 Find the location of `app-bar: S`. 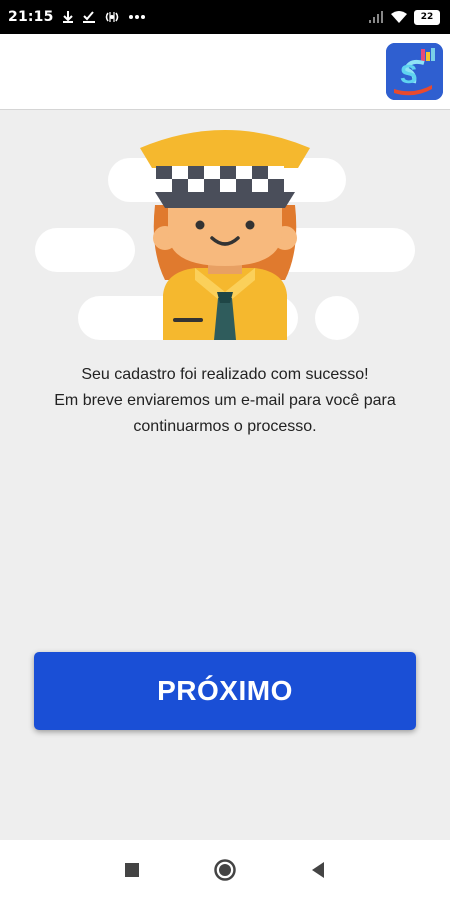

app-bar: S is located at coordinates (225, 72).